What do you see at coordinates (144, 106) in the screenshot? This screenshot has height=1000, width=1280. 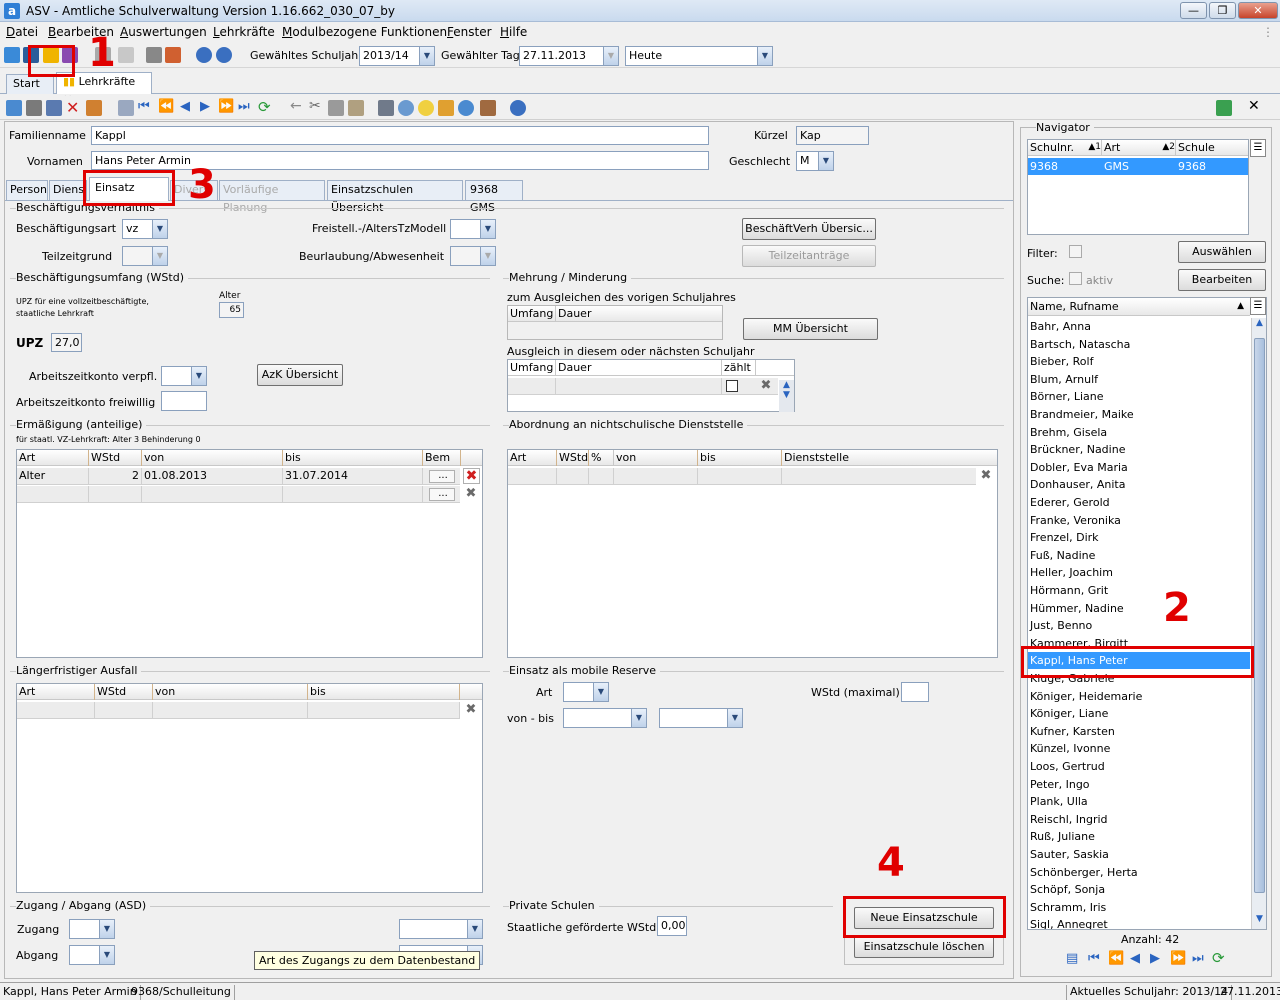 I see `first-record-icon: ⏮` at bounding box center [144, 106].